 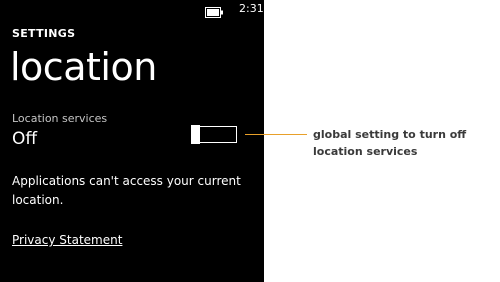 I want to click on location-services-toggle, so click(x=214, y=134).